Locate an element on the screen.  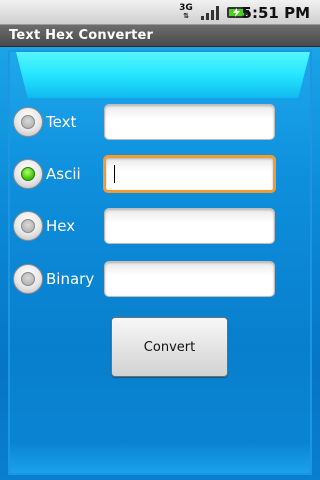
label-text: Text is located at coordinates (61, 122).